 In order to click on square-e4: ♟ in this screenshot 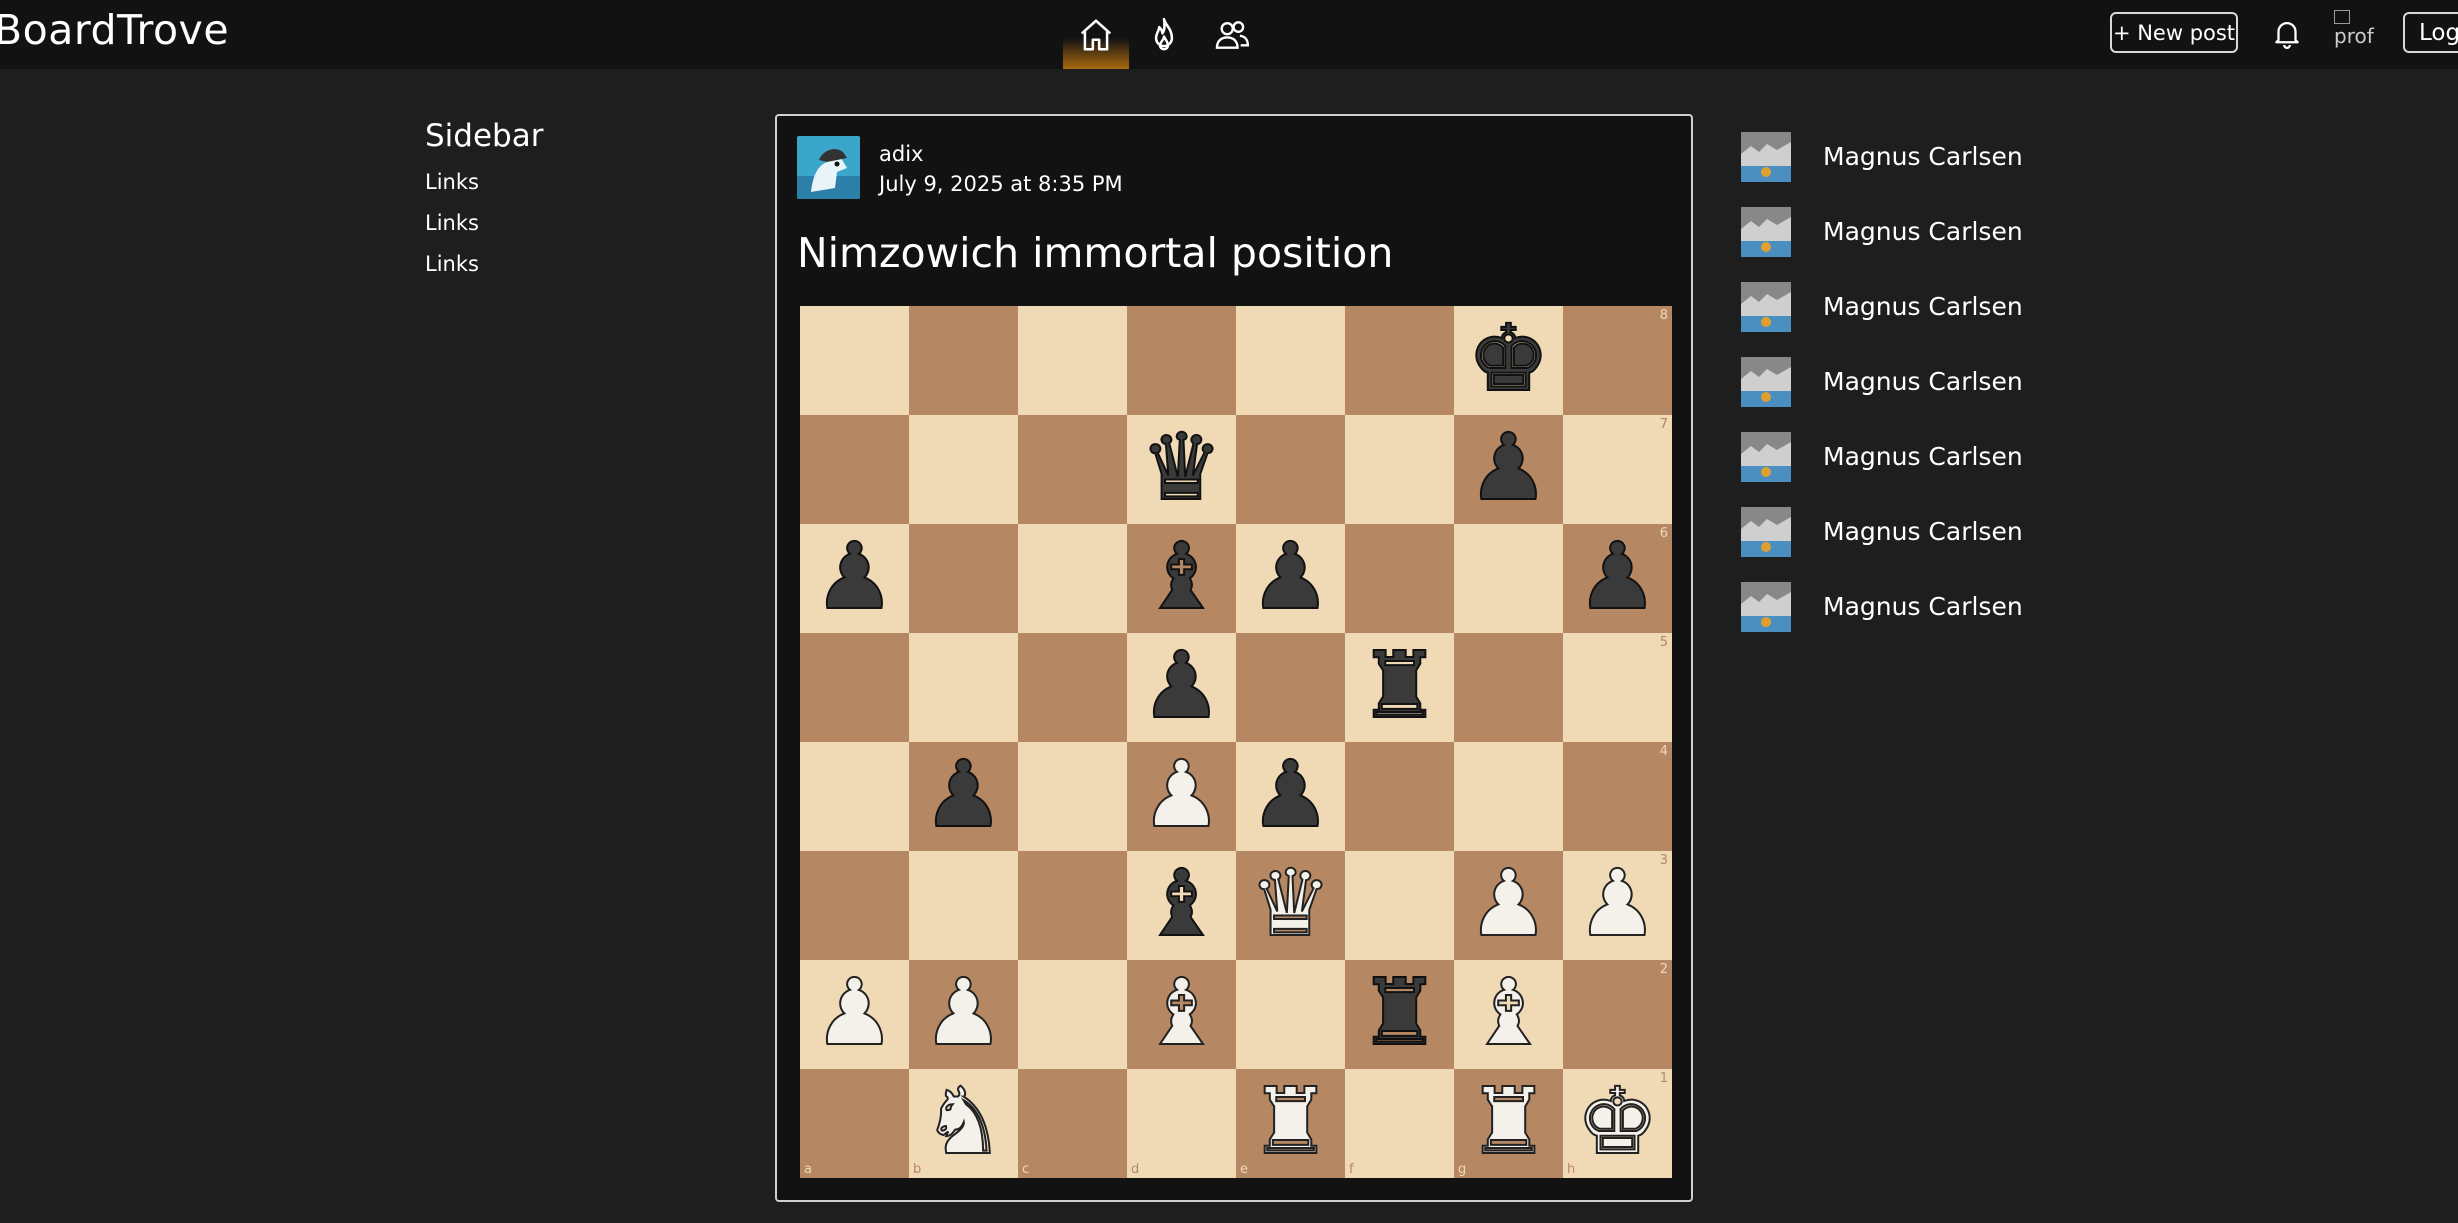, I will do `click(1290, 796)`.